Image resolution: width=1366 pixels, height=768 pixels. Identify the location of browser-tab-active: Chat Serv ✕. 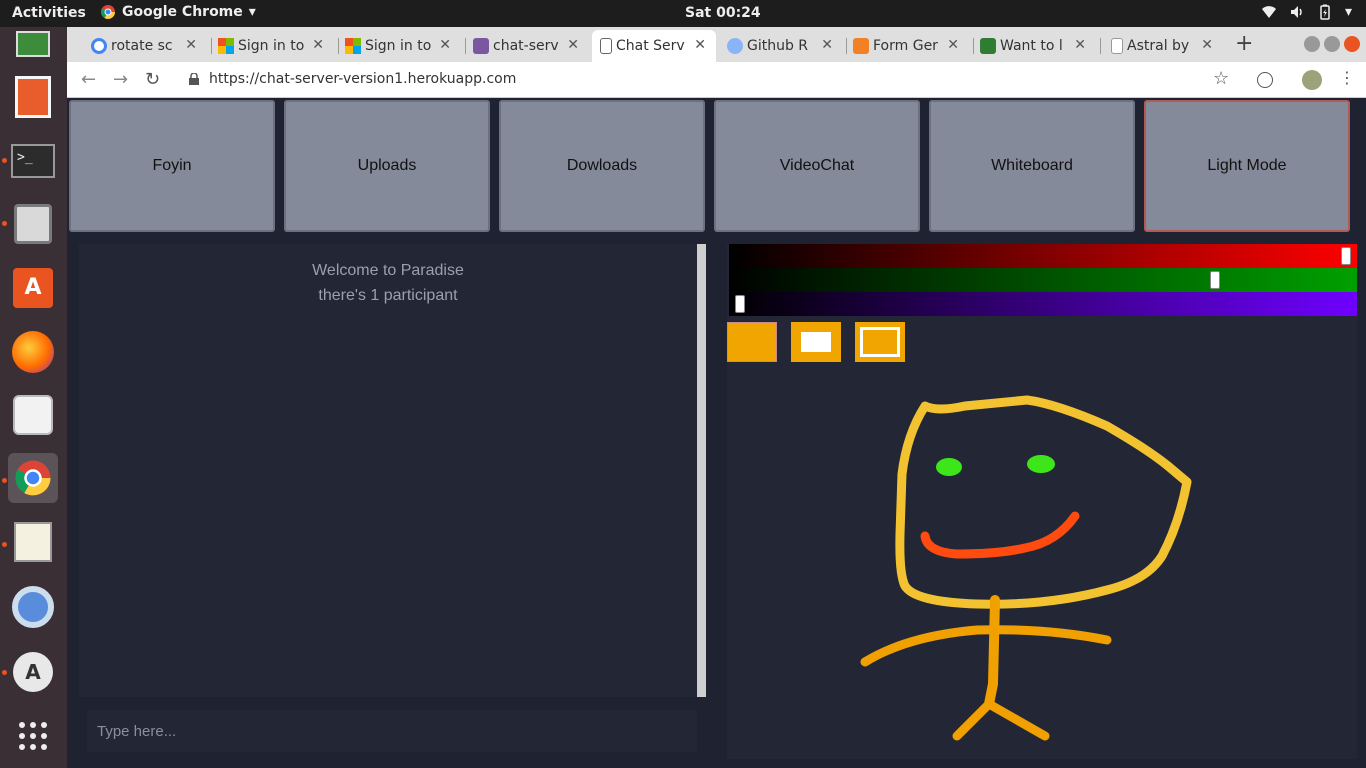
(654, 46).